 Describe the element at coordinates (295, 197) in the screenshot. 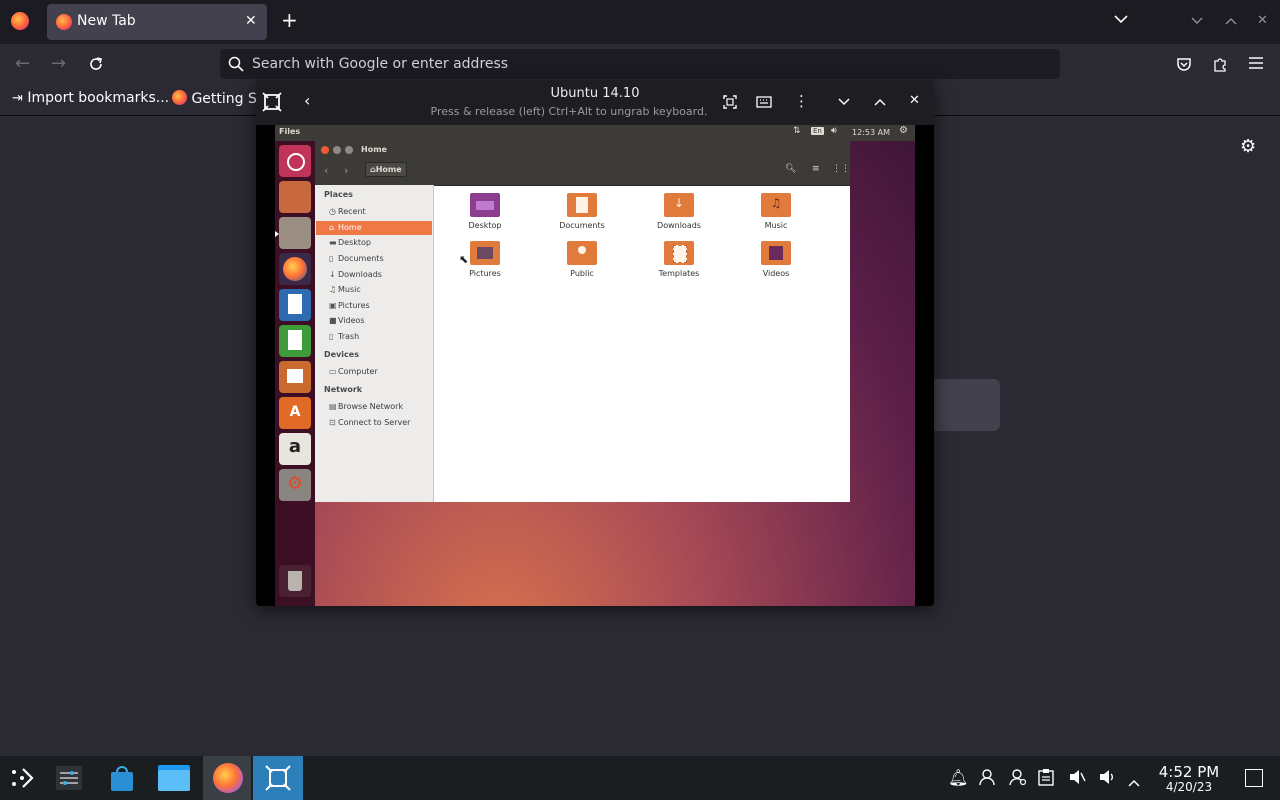

I see `launcher-image-viewer-icon` at that location.